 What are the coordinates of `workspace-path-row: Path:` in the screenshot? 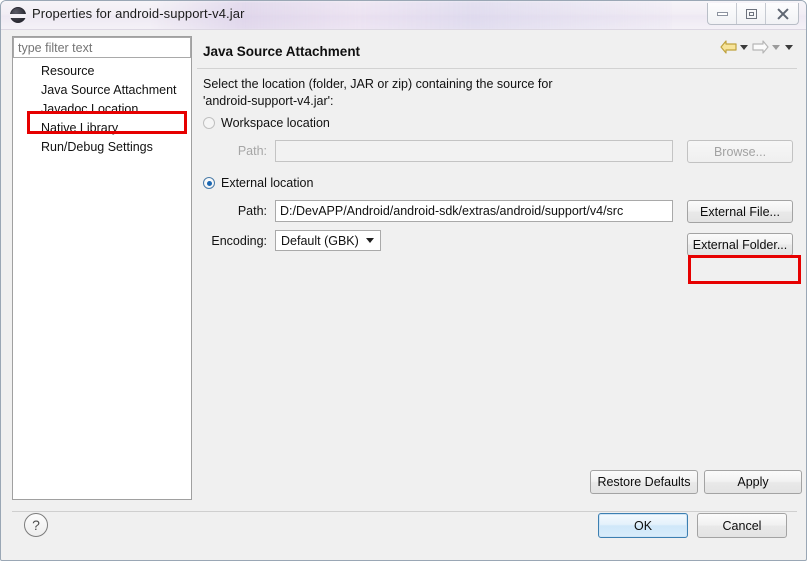 It's located at (438, 151).